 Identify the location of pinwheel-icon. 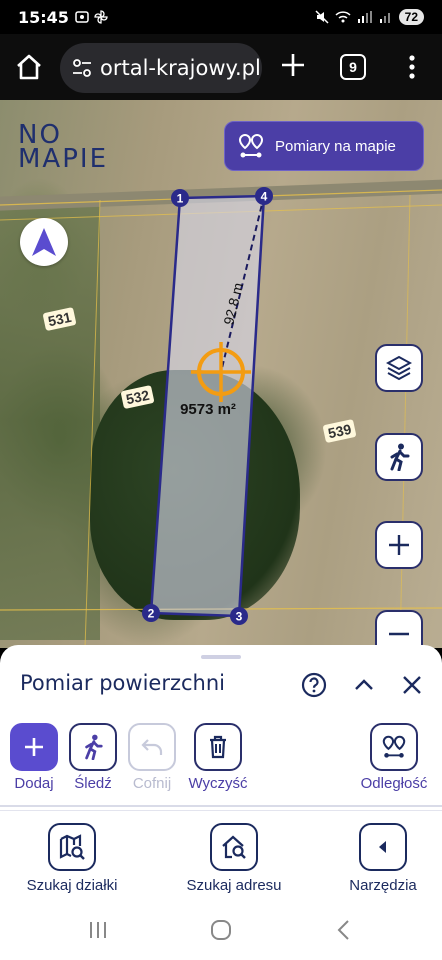
(101, 17).